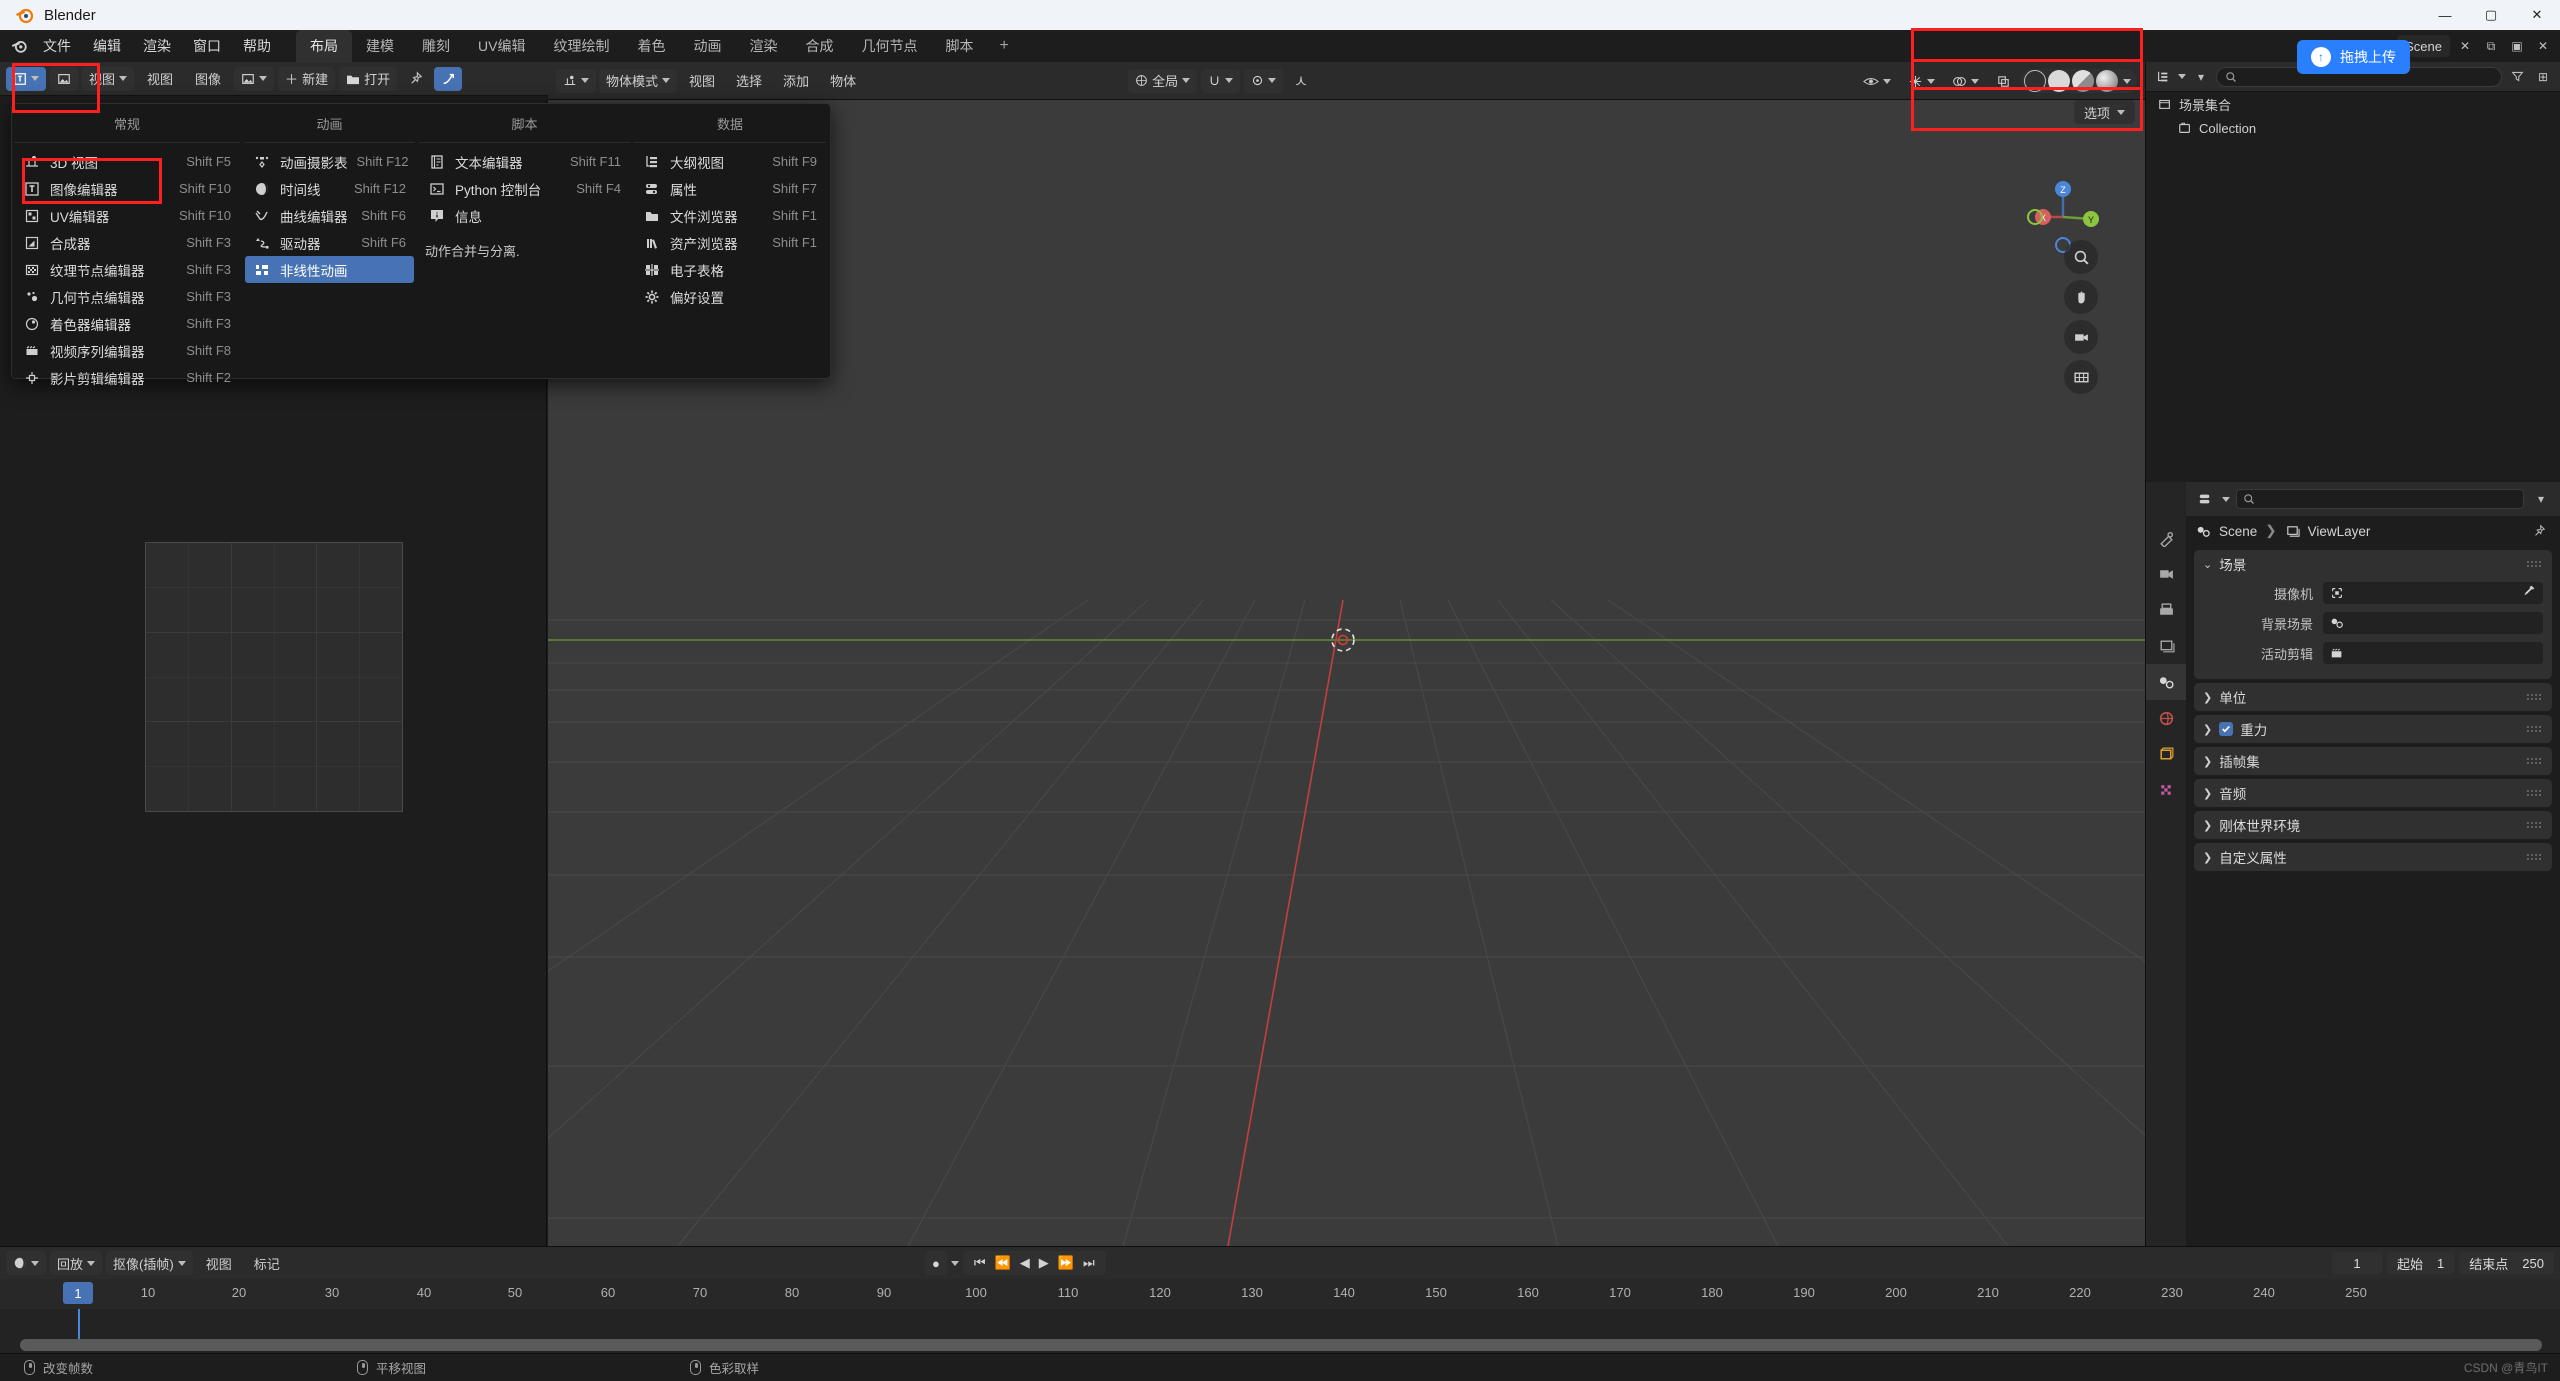 Image resolution: width=2560 pixels, height=1381 pixels. I want to click on playback-menu: 回放, so click(76, 1263).